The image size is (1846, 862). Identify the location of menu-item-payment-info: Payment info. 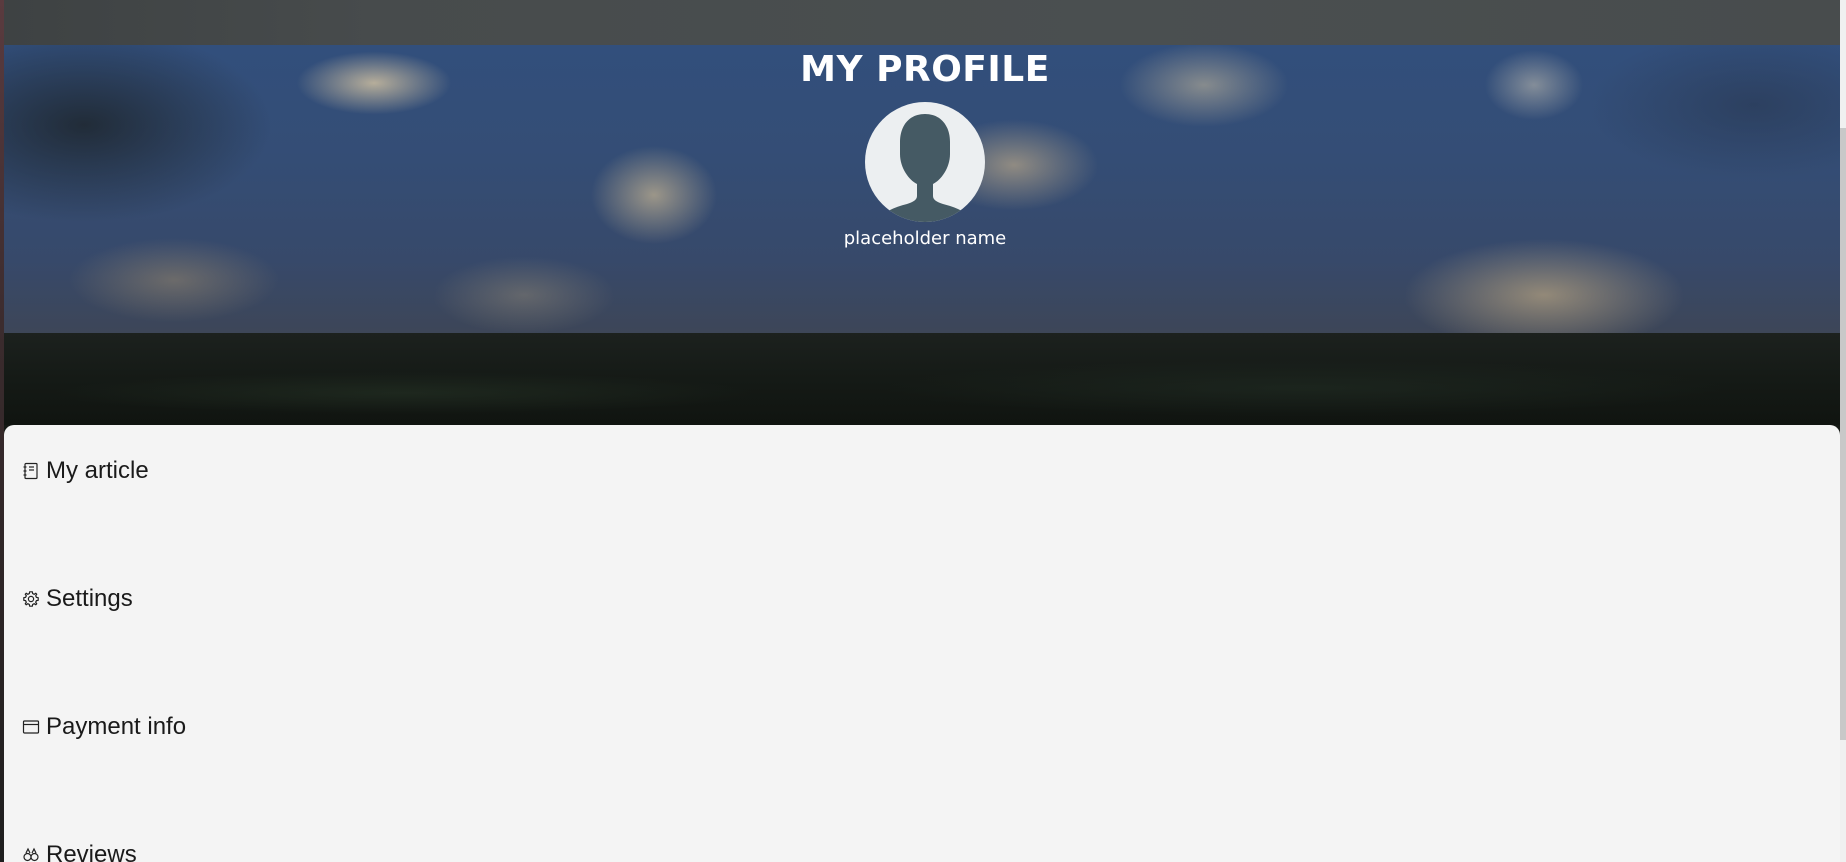
(104, 727).